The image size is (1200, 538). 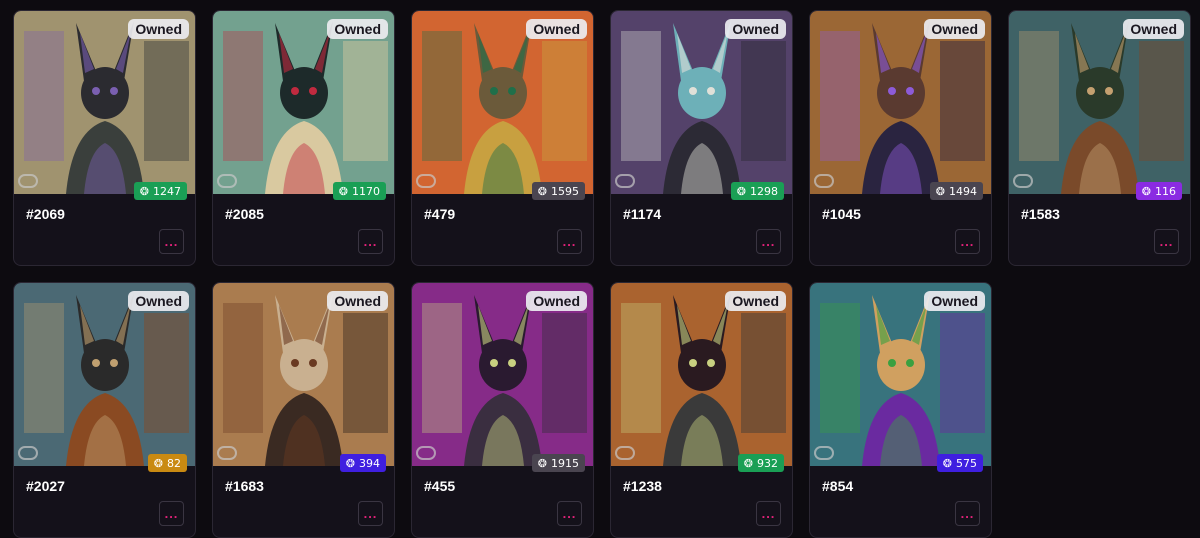 What do you see at coordinates (966, 463) in the screenshot?
I see `rank-value: 575` at bounding box center [966, 463].